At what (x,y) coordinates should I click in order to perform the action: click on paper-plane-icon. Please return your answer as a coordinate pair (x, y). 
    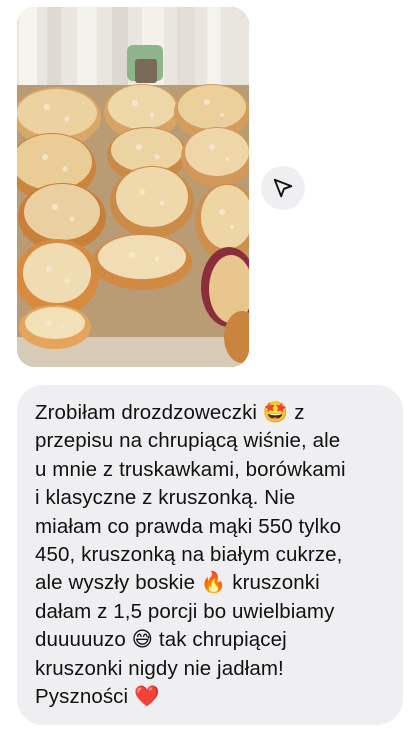
    Looking at the image, I should click on (283, 188).